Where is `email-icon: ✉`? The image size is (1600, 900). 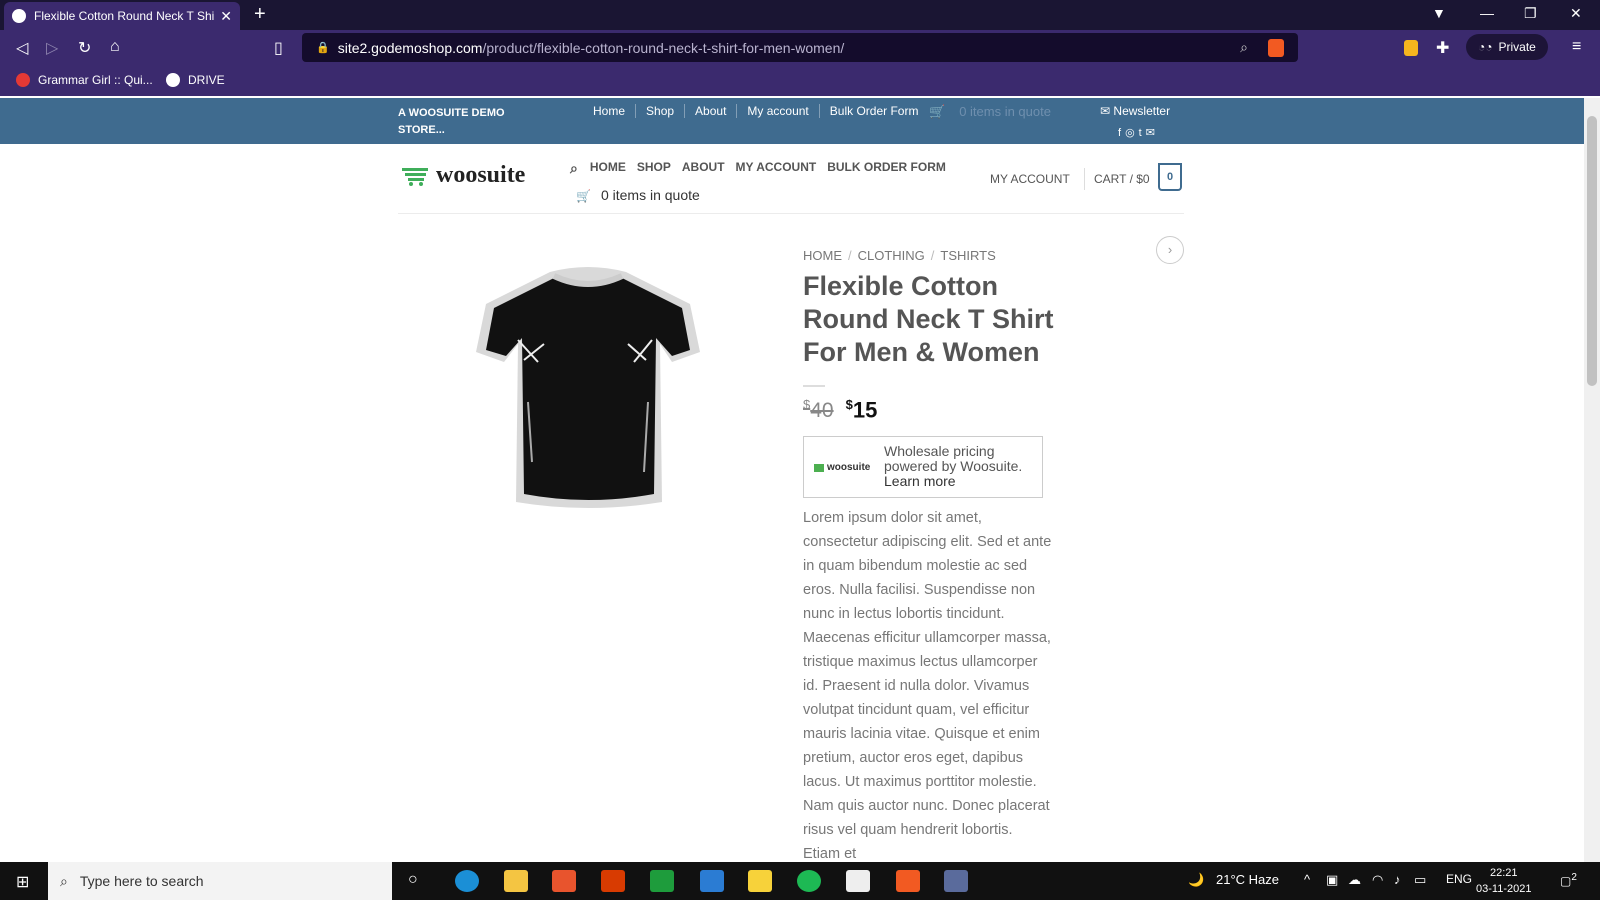 email-icon: ✉ is located at coordinates (1152, 133).